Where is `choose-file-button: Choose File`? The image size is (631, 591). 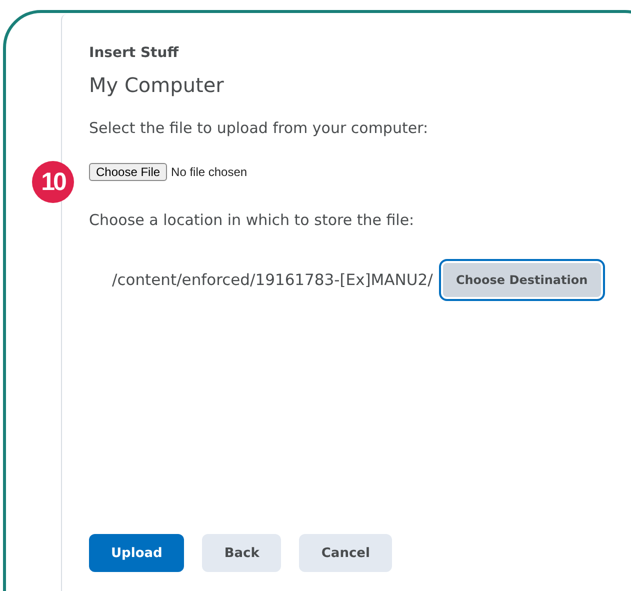 choose-file-button: Choose File is located at coordinates (128, 172).